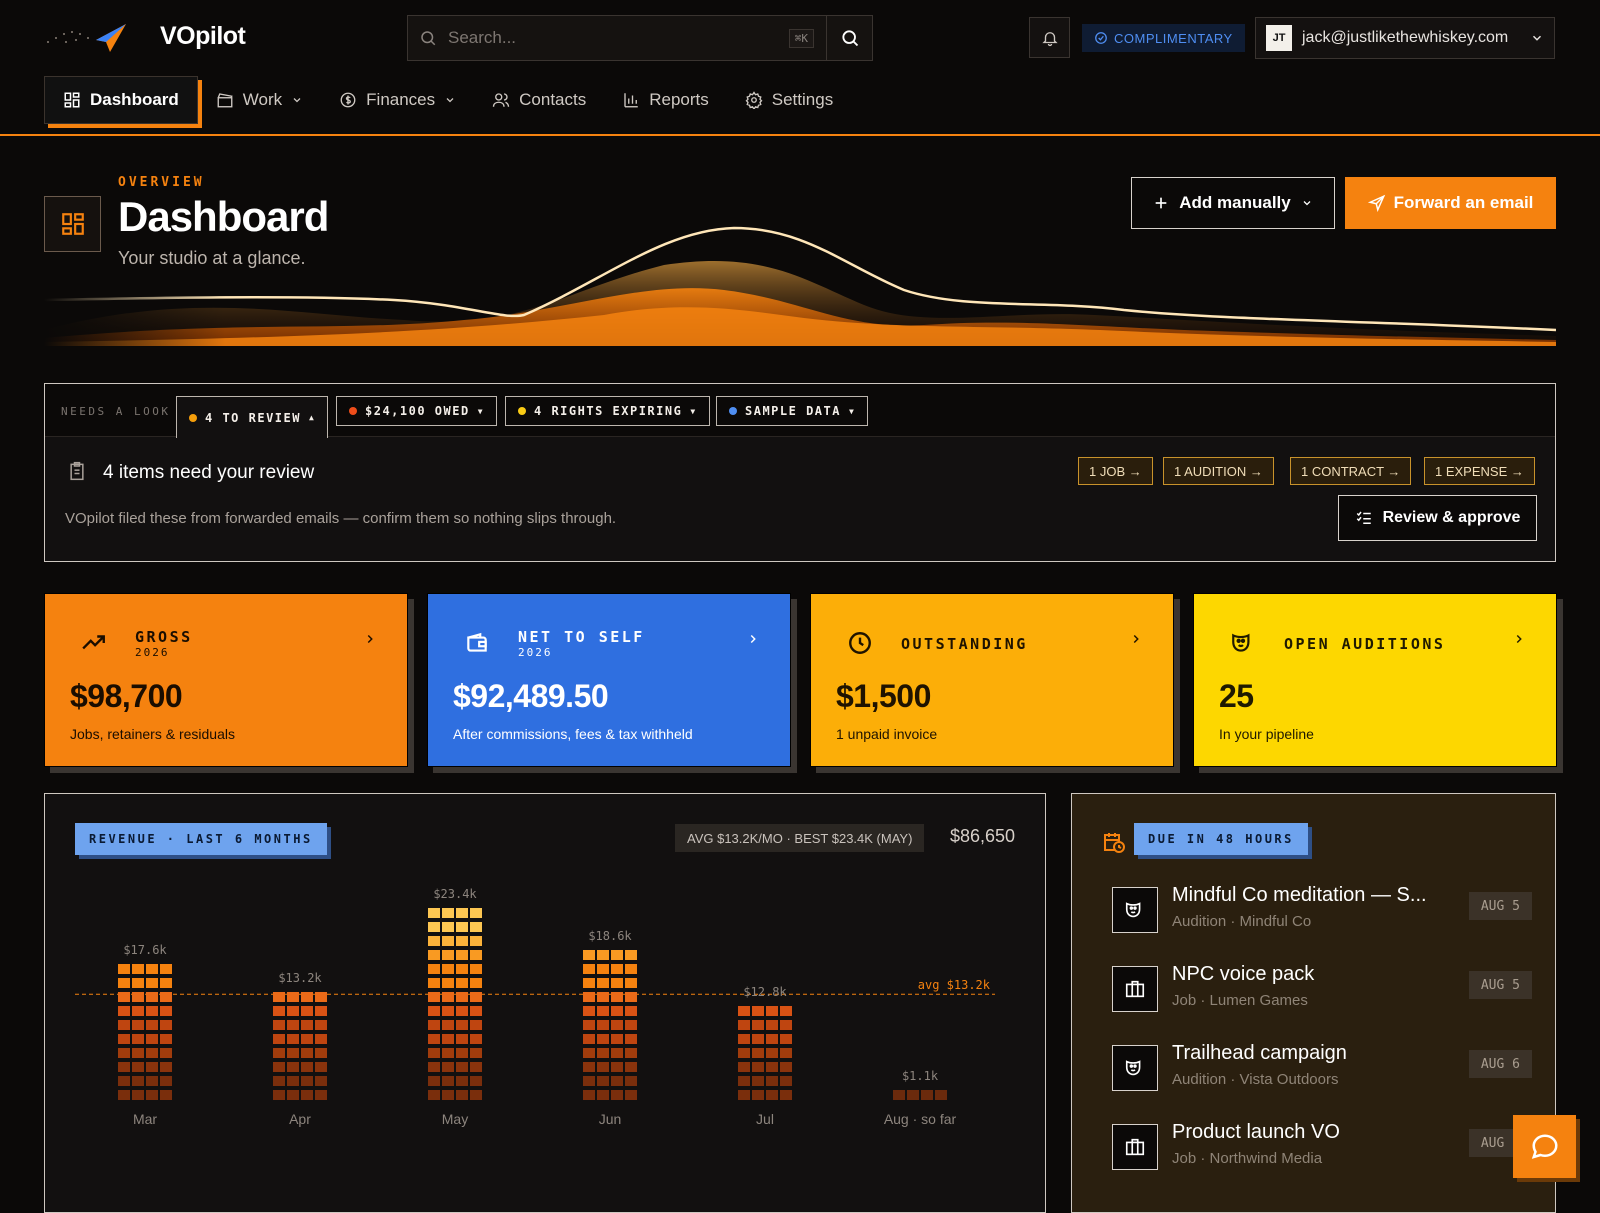 Image resolution: width=1600 pixels, height=1213 pixels. I want to click on bar-mar, so click(145, 1032).